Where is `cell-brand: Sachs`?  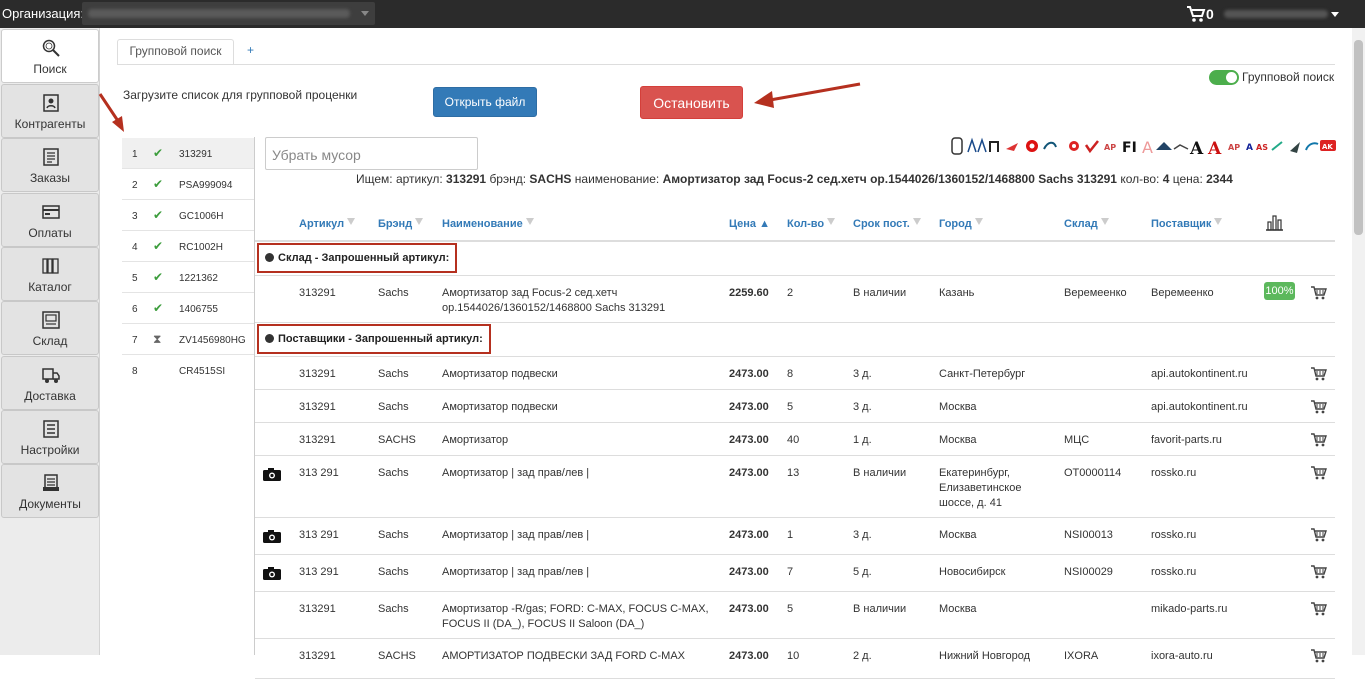
cell-brand: Sachs is located at coordinates (393, 407).